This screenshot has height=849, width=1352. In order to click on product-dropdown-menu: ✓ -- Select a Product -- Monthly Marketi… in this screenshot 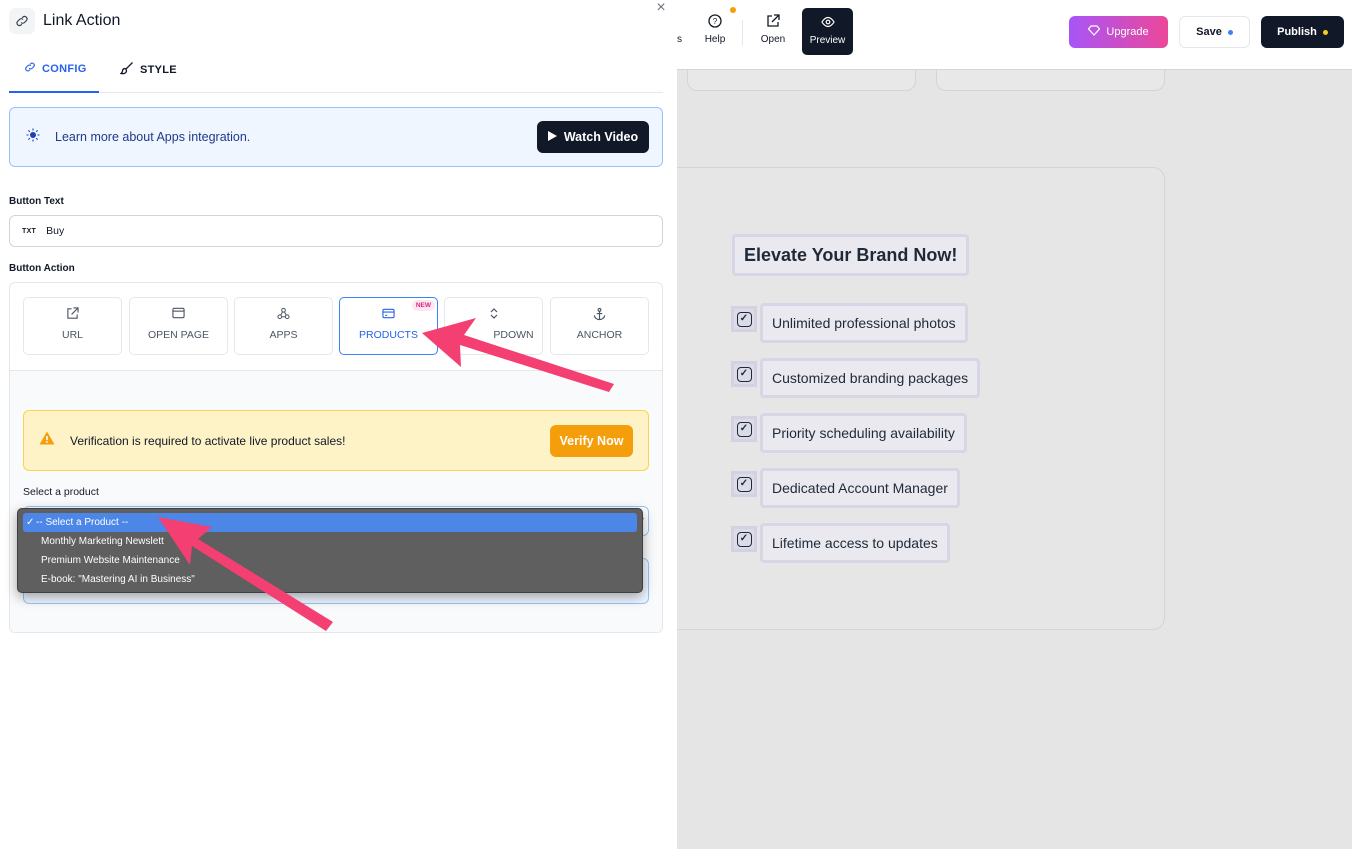, I will do `click(330, 550)`.